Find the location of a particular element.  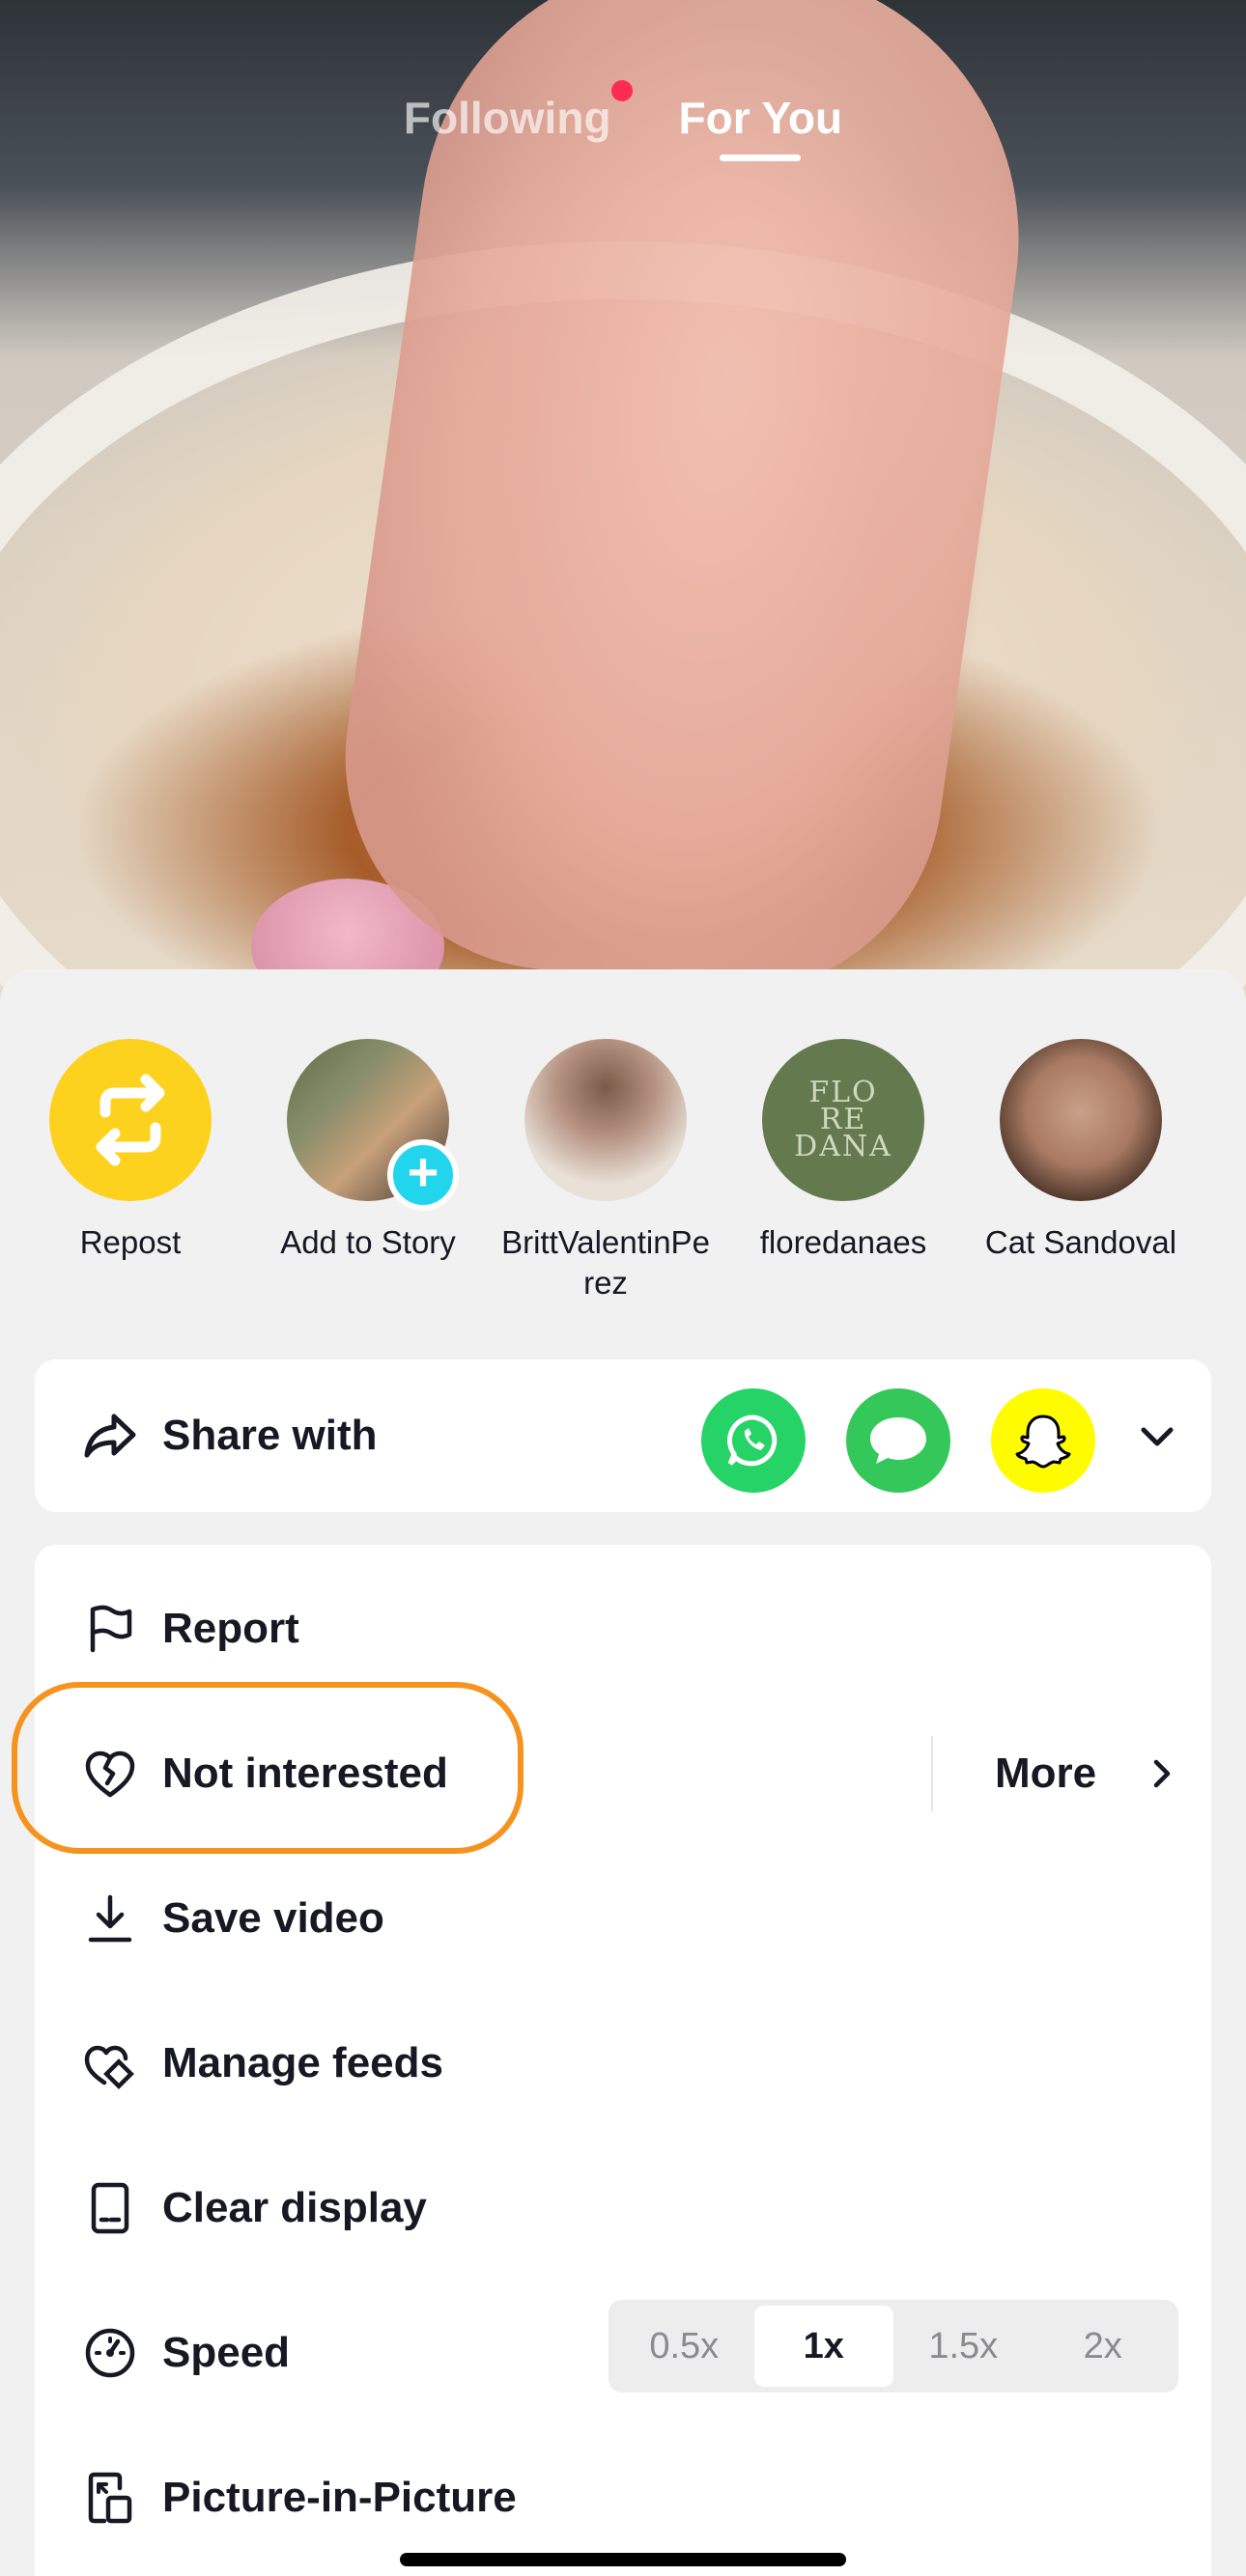

tab-following: Following is located at coordinates (518, 112).